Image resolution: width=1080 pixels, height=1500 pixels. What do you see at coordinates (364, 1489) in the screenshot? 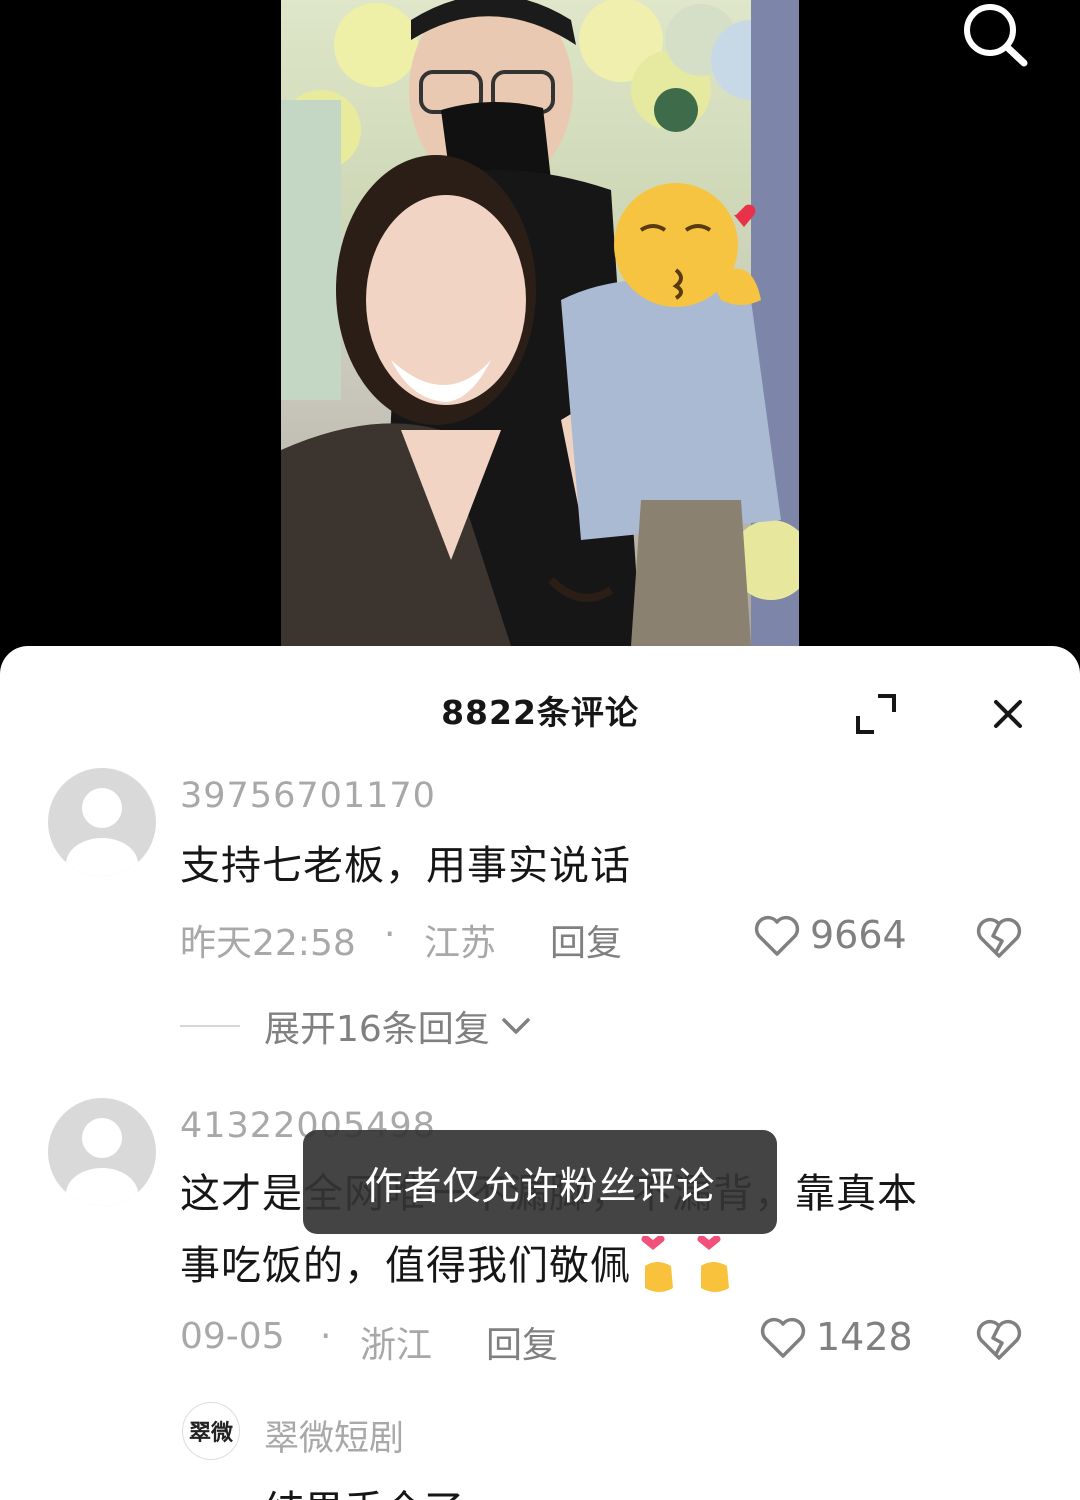
I see `sub-reply-text: 结果丢全了` at bounding box center [364, 1489].